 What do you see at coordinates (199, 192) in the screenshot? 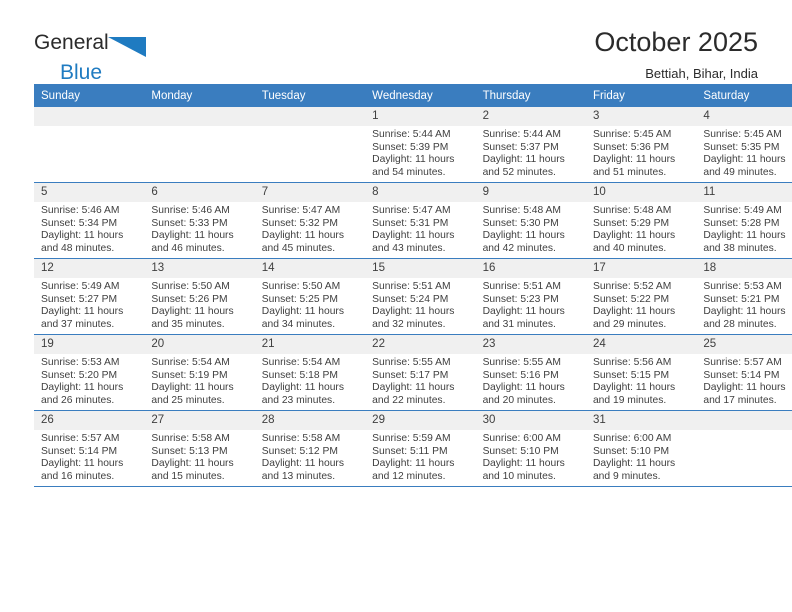
I see `day-number: 6` at bounding box center [199, 192].